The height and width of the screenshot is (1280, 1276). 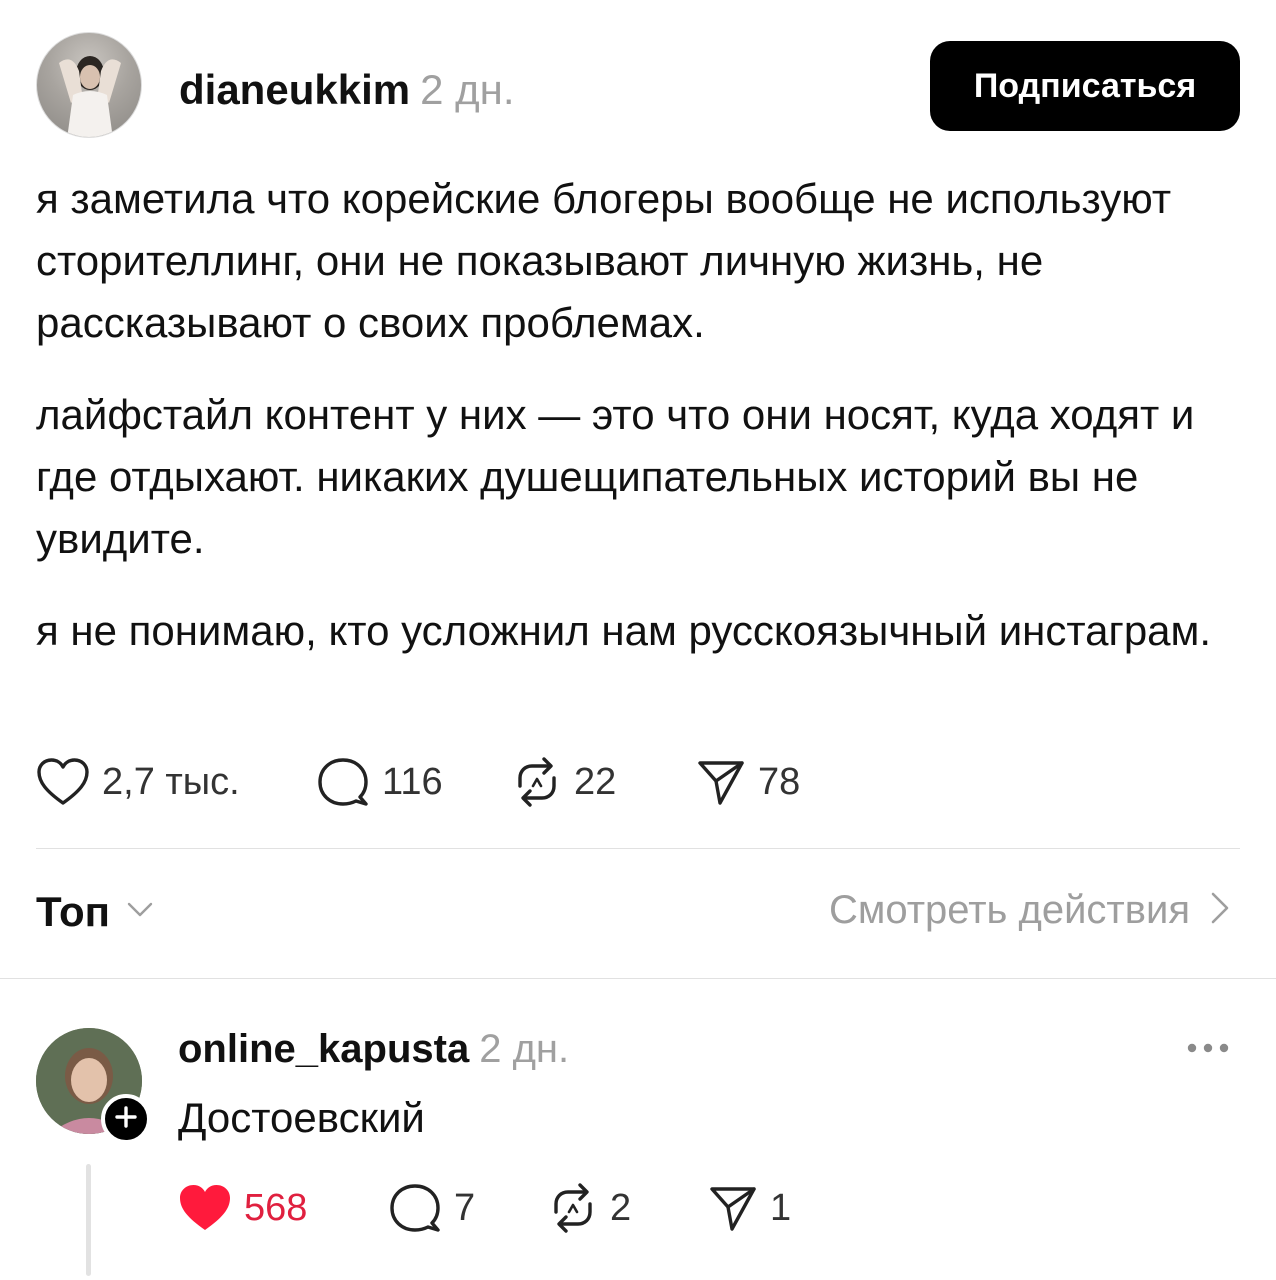 What do you see at coordinates (633, 916) in the screenshot?
I see `replies-toolbar: Топ Смотреть действия` at bounding box center [633, 916].